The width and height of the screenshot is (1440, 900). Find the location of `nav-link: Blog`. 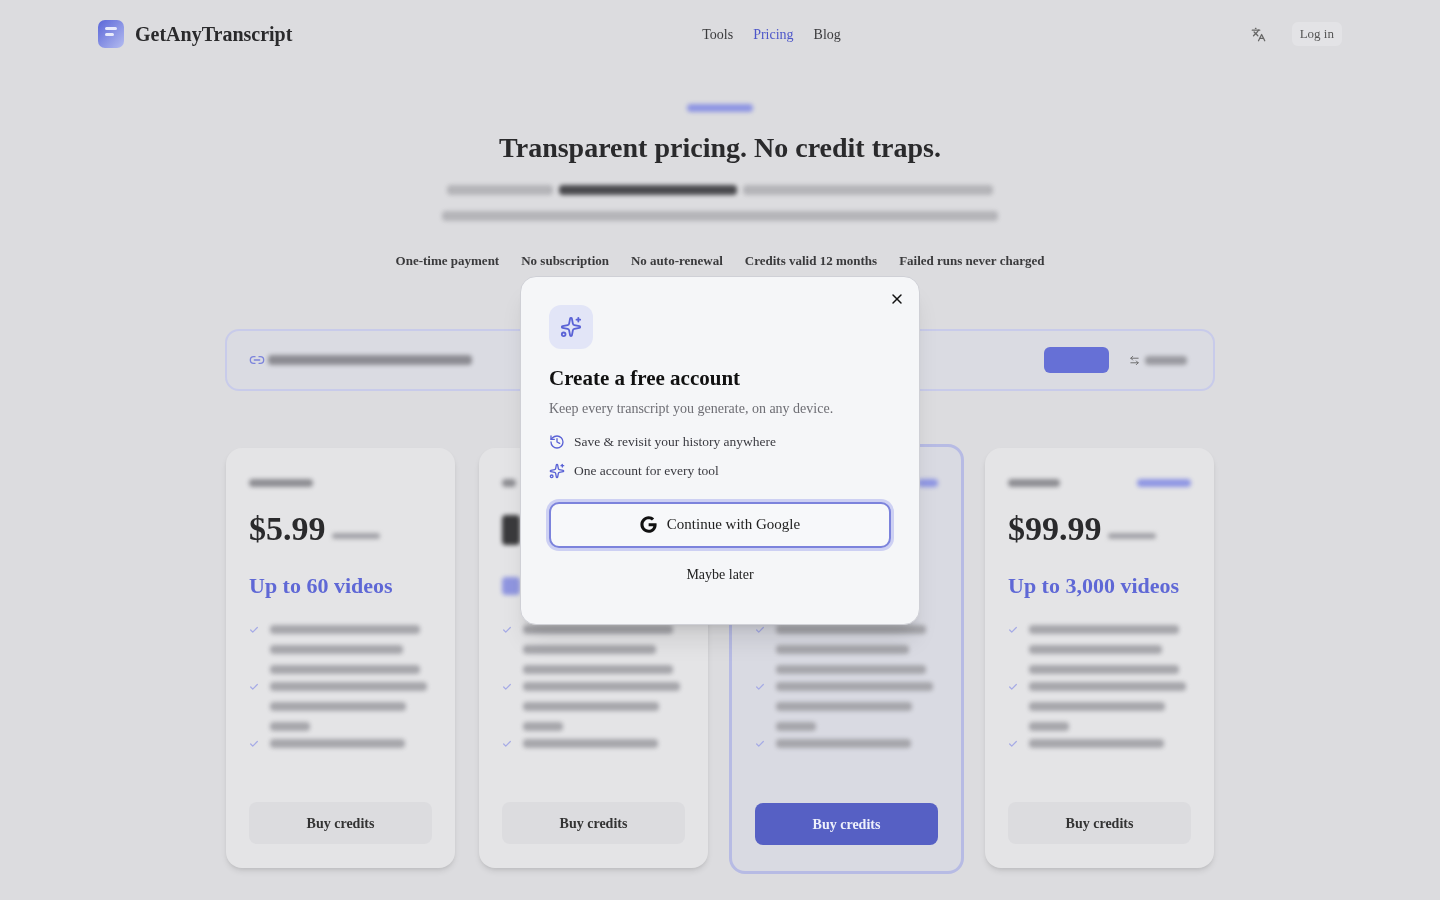

nav-link: Blog is located at coordinates (827, 34).